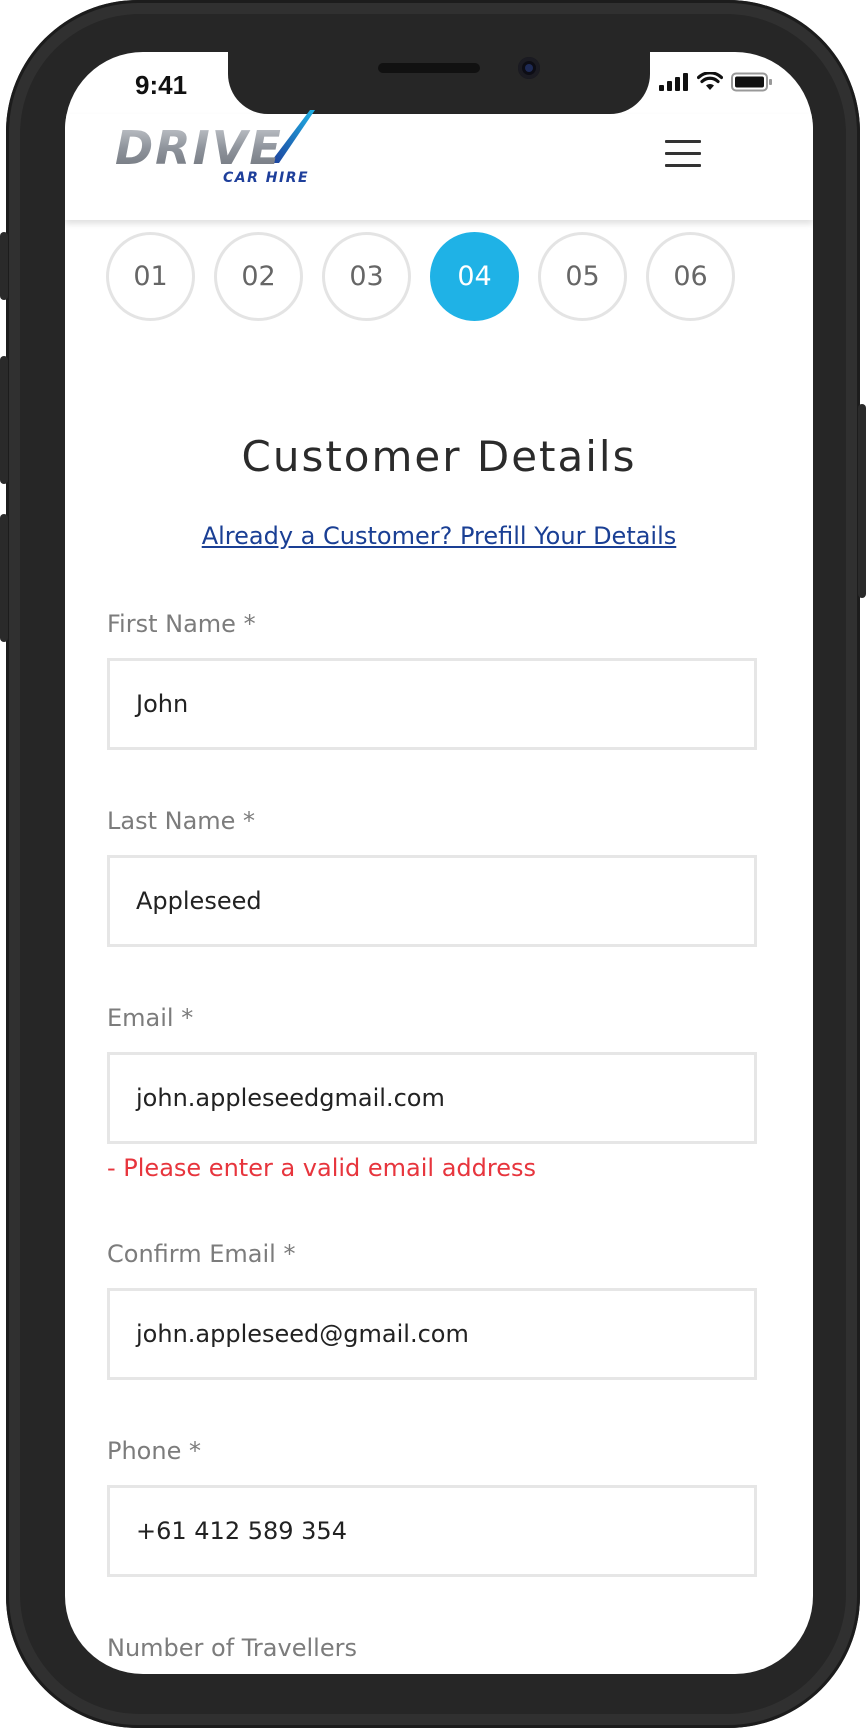 The image size is (866, 1728). Describe the element at coordinates (161, 85) in the screenshot. I see `status-time: 9:41` at that location.